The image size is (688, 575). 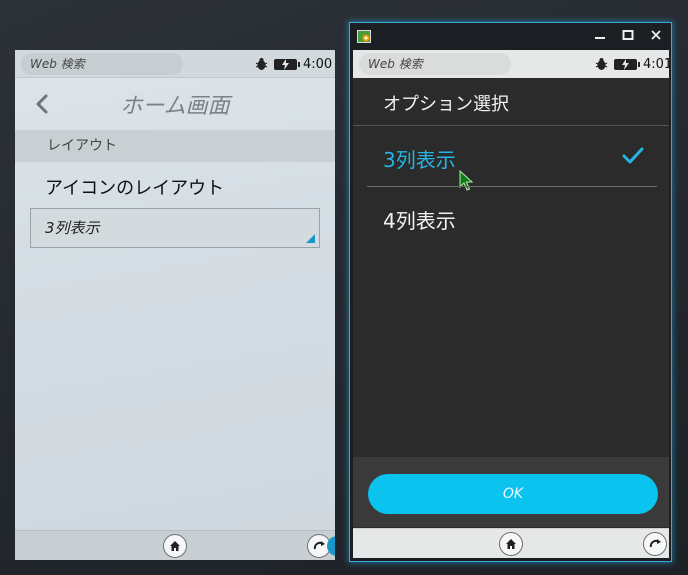 What do you see at coordinates (310, 238) in the screenshot?
I see `dropdown-arrow-icon` at bounding box center [310, 238].